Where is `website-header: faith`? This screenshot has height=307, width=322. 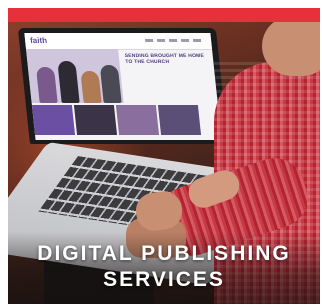
website-header: faith is located at coordinates (118, 41).